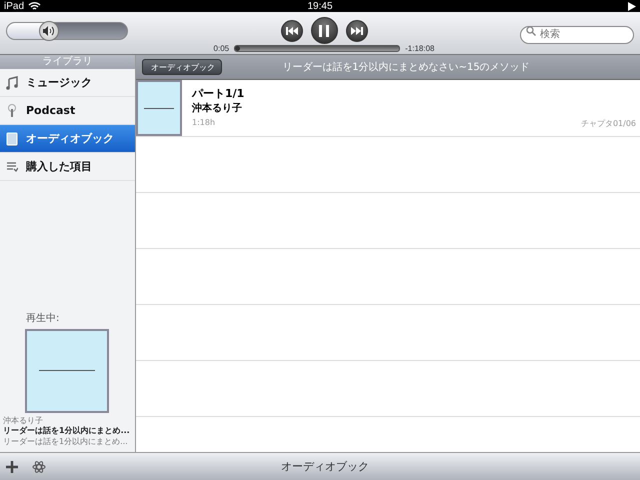 This screenshot has height=480, width=640. I want to click on sidebar-item: オーディオブック, so click(67, 139).